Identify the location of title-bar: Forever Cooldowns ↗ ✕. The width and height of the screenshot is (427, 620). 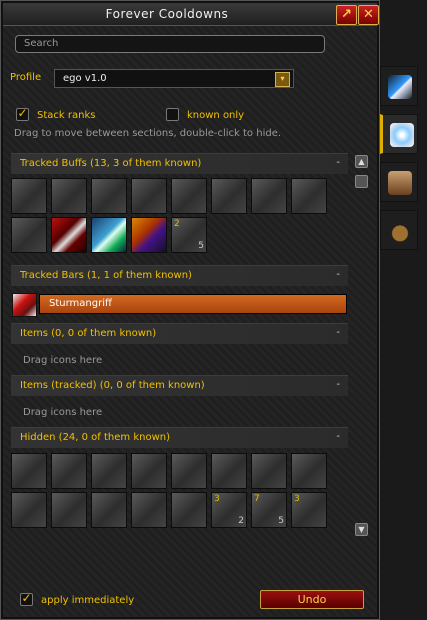
(191, 14).